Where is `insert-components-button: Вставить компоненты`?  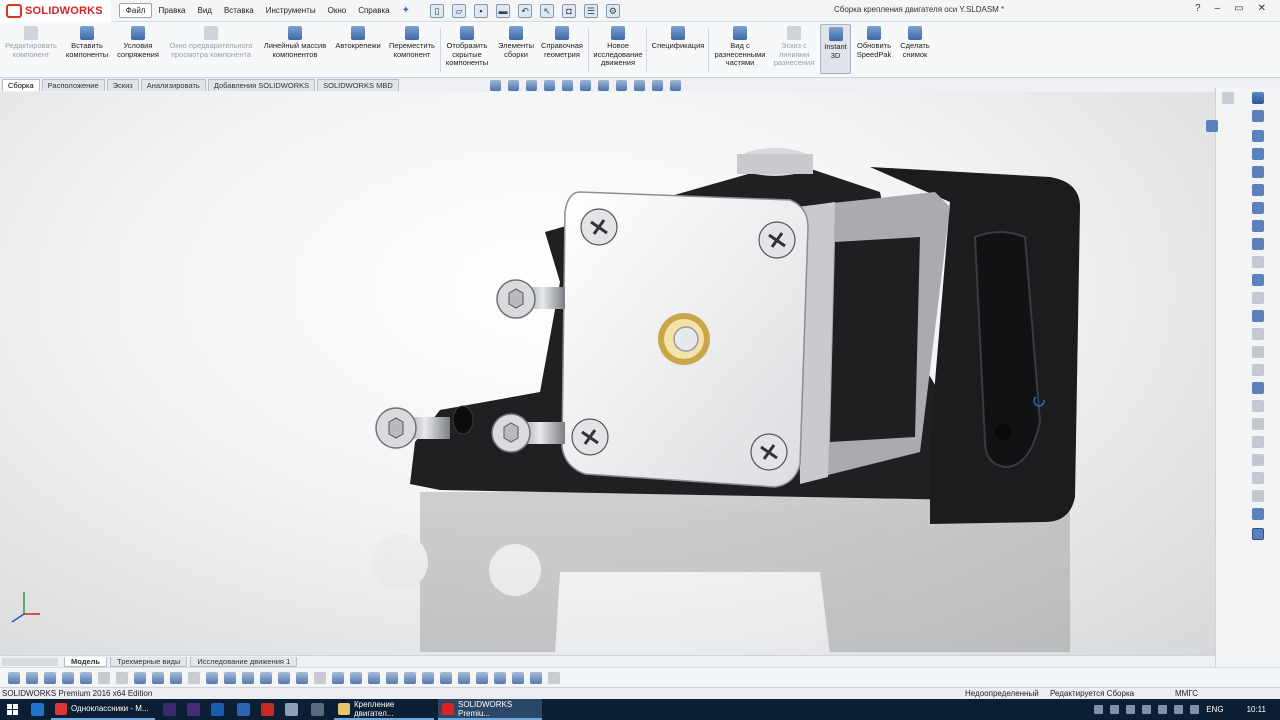 insert-components-button: Вставить компоненты is located at coordinates (87, 42).